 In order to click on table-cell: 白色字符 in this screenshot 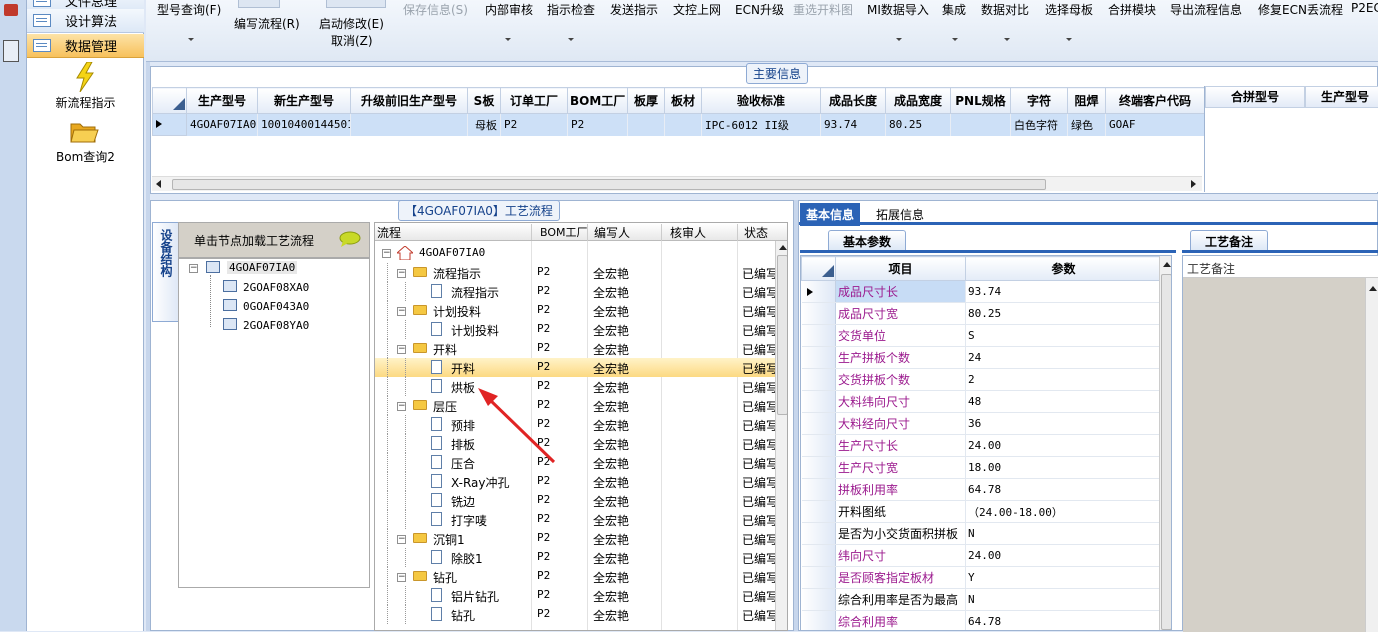, I will do `click(1039, 124)`.